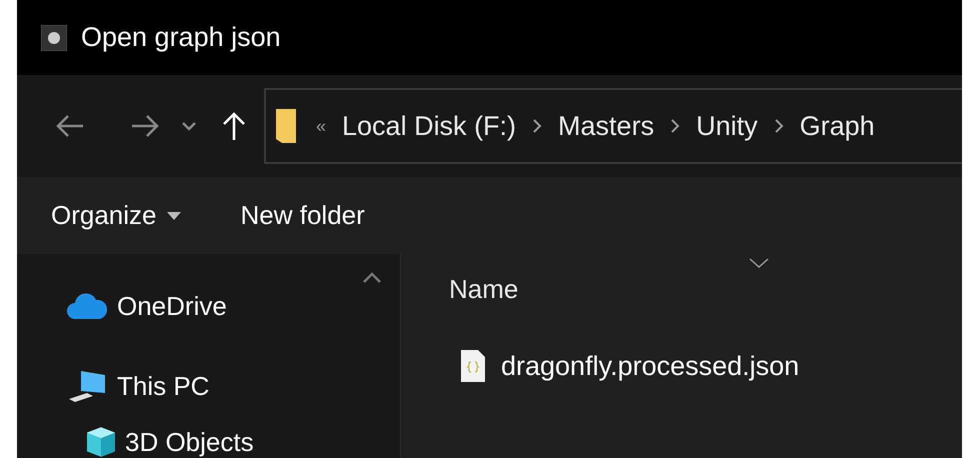 The width and height of the screenshot is (977, 458). What do you see at coordinates (837, 126) in the screenshot?
I see `breadcrumb: Graph` at bounding box center [837, 126].